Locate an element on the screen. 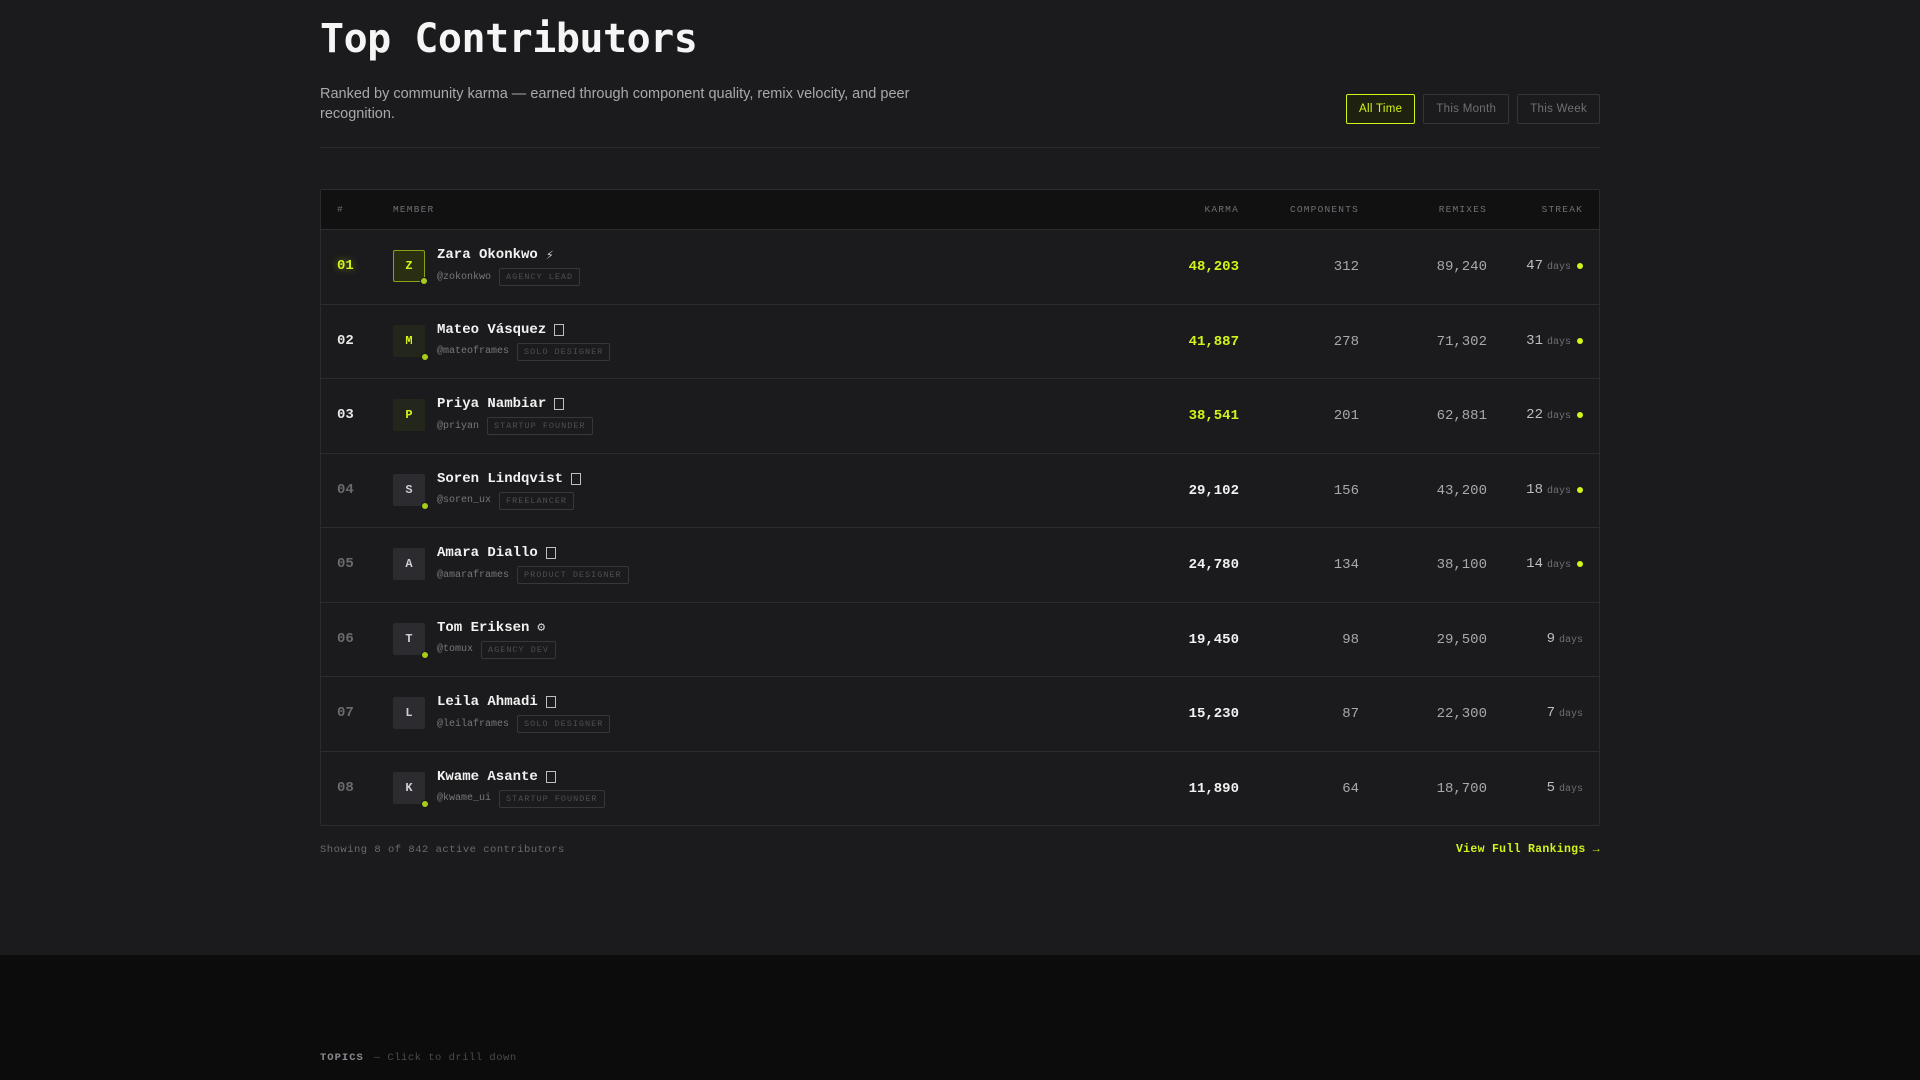 The width and height of the screenshot is (1920, 1080). avatar: Z is located at coordinates (410, 267).